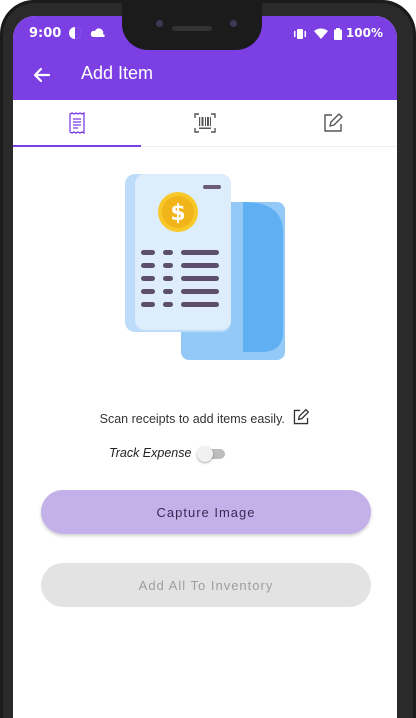  Describe the element at coordinates (233, 23) in the screenshot. I see `sensor-dot` at that location.